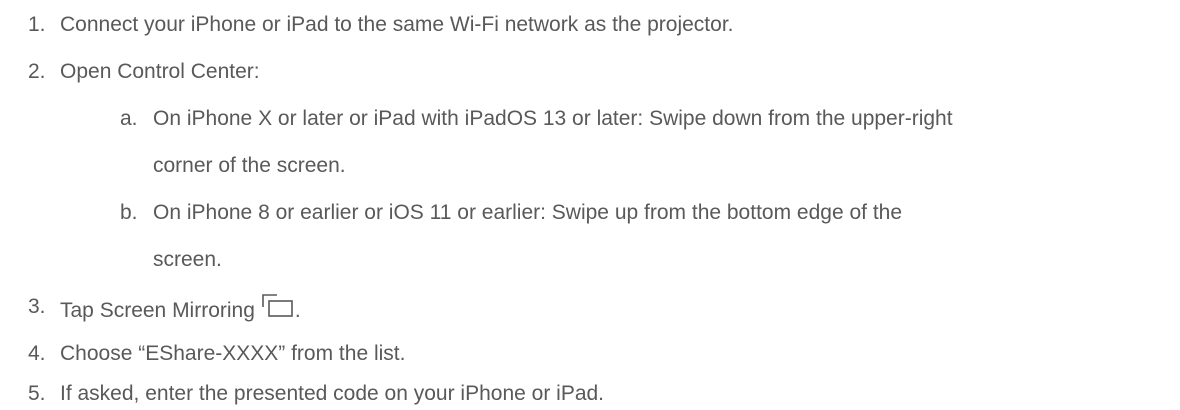  Describe the element at coordinates (37, 393) in the screenshot. I see `step-number: 5.` at that location.